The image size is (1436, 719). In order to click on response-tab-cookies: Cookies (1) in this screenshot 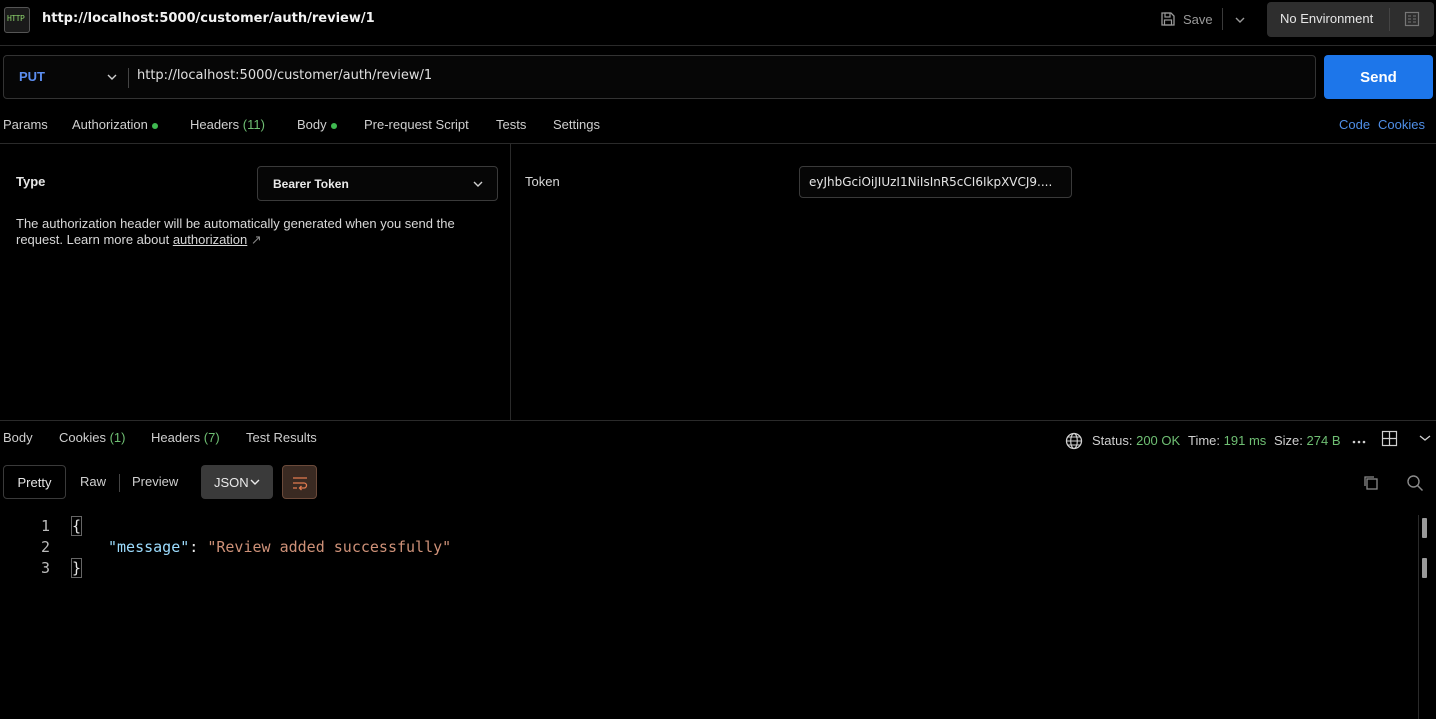, I will do `click(92, 437)`.